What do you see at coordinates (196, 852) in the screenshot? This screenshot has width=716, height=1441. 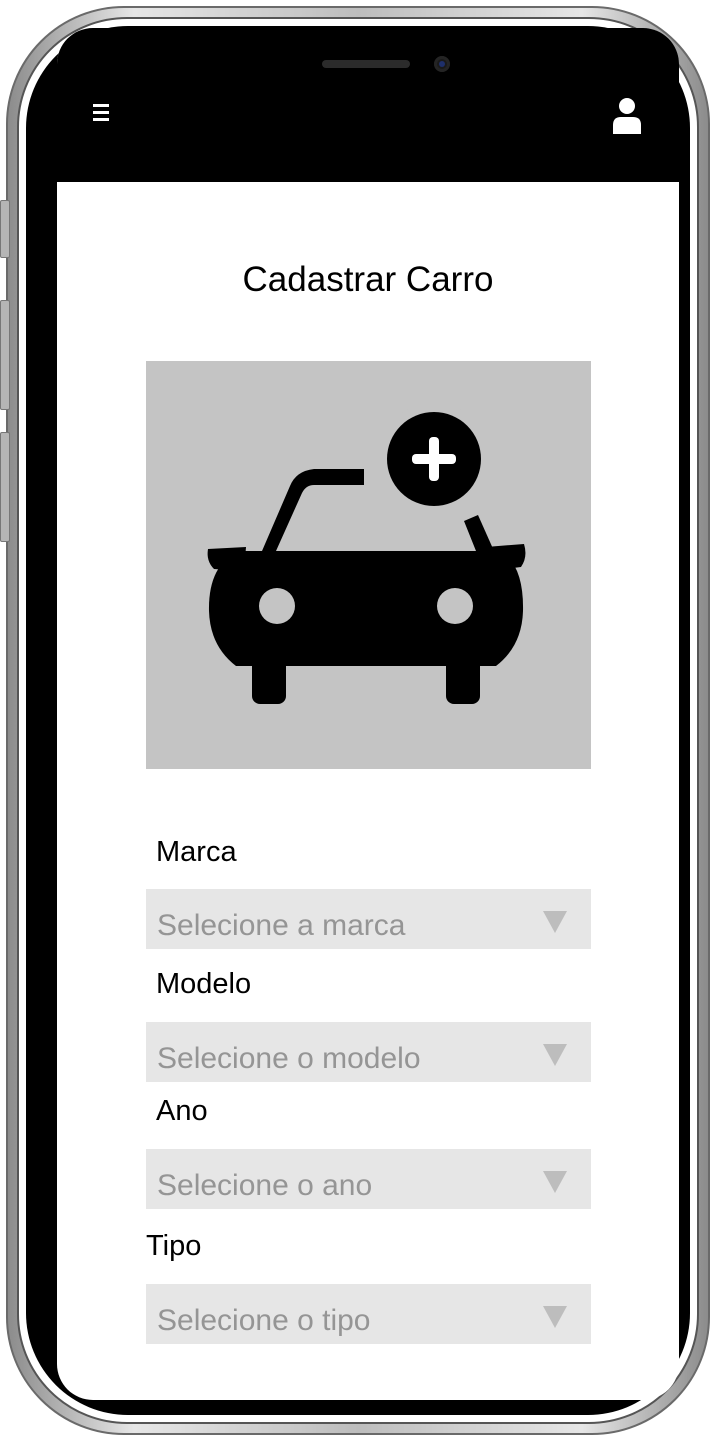 I see `marca-label: Marca` at bounding box center [196, 852].